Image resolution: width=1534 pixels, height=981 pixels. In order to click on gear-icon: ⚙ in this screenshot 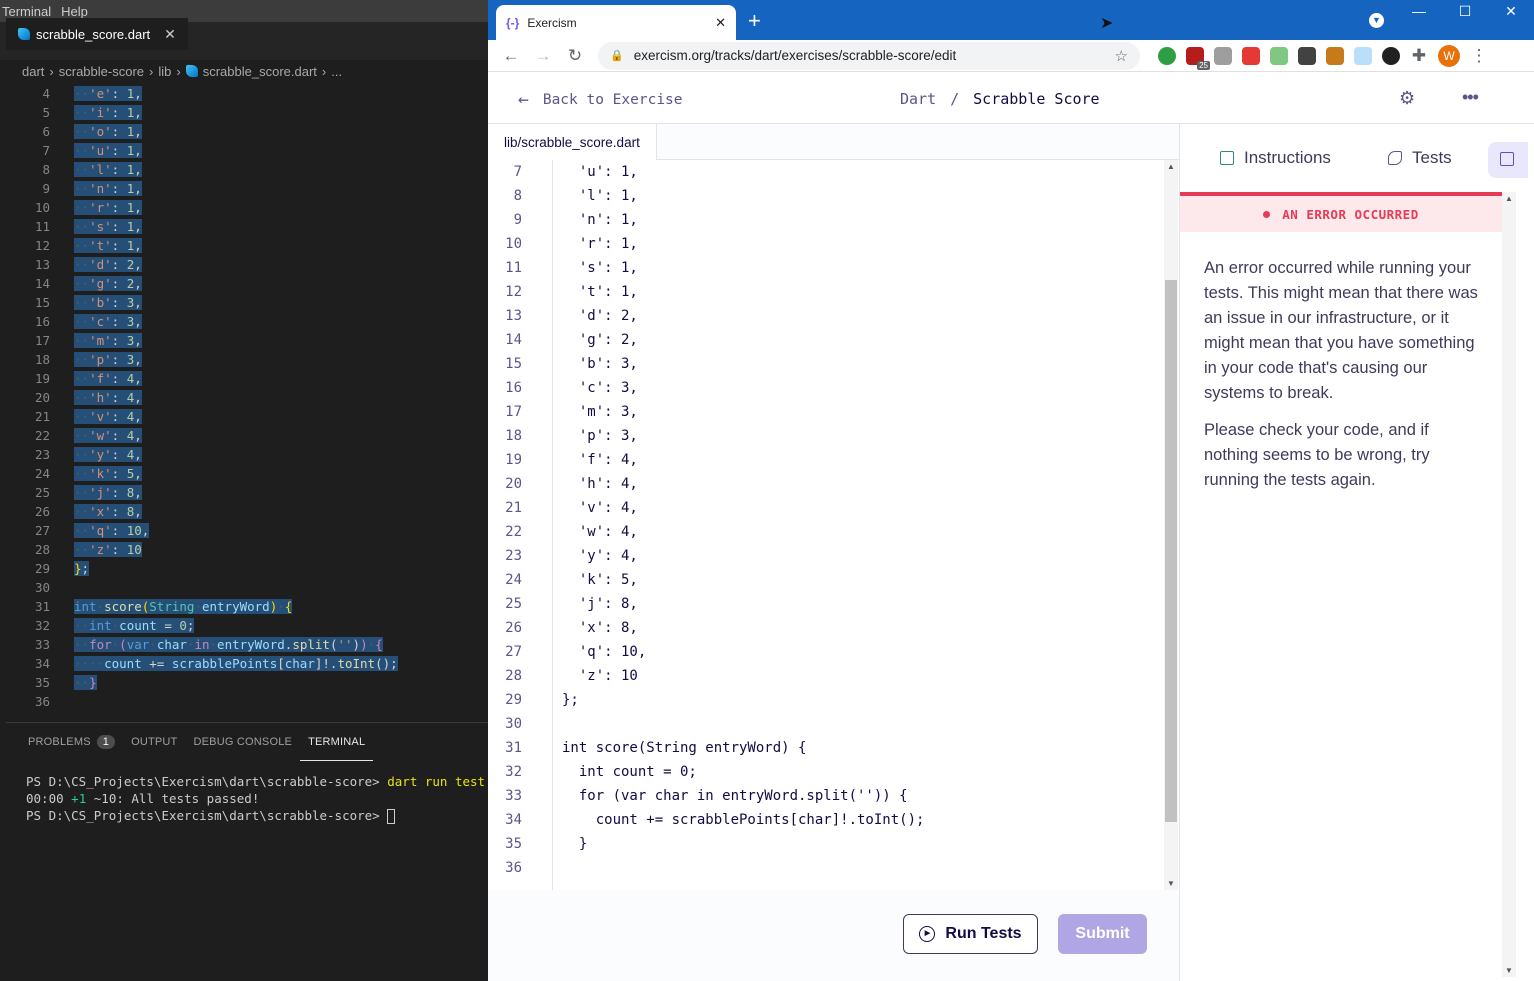, I will do `click(1407, 98)`.